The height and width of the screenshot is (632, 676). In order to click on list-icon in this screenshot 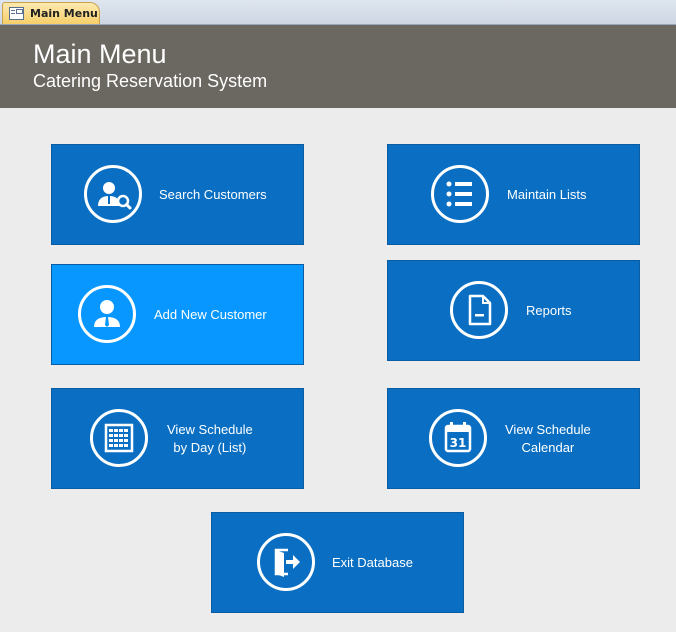, I will do `click(460, 194)`.